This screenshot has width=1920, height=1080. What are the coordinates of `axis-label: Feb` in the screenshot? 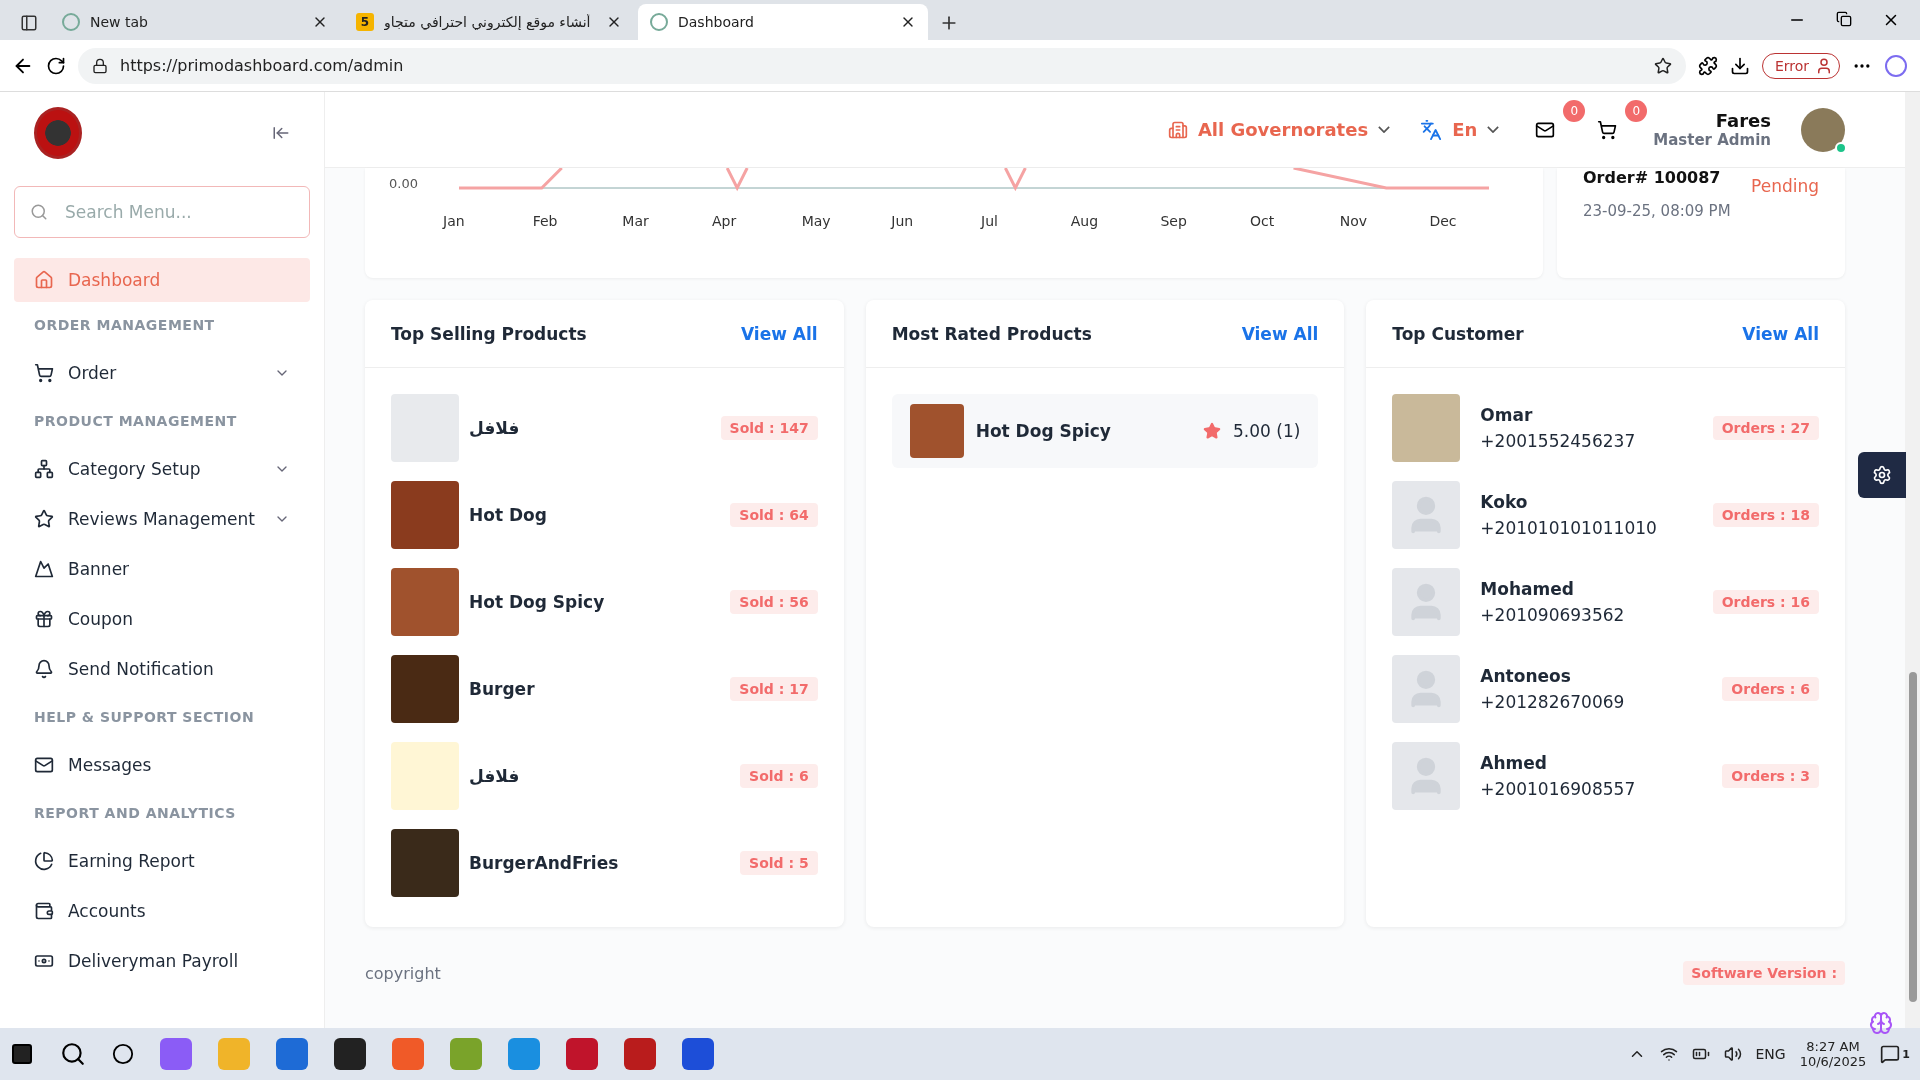 It's located at (545, 221).